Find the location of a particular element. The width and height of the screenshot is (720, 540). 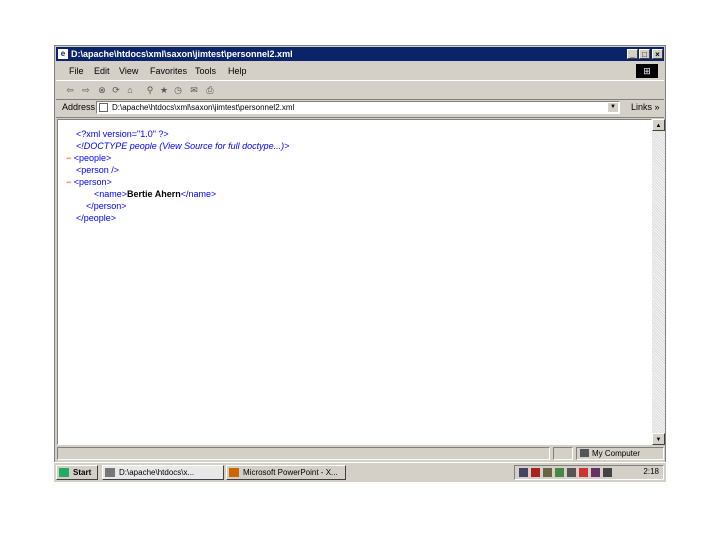

xml-line: </people> is located at coordinates (96, 218).